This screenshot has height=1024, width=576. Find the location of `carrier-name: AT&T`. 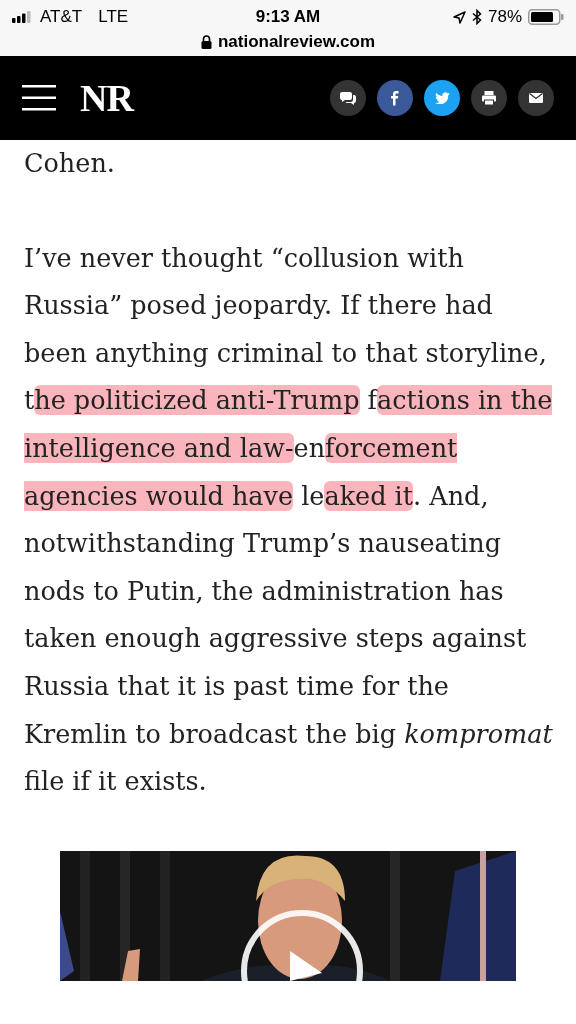

carrier-name: AT&T is located at coordinates (61, 17).